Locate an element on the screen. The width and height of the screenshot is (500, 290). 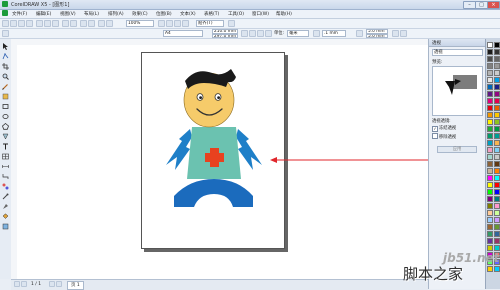
show-guidelines-button is located at coordinates (185, 23).